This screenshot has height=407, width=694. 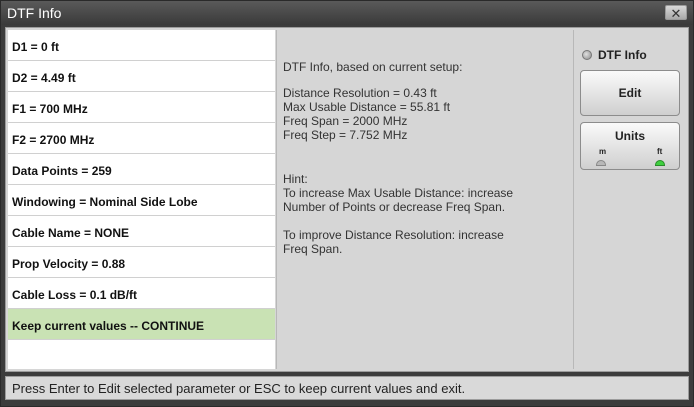 What do you see at coordinates (603, 151) in the screenshot?
I see `units-option-m: m` at bounding box center [603, 151].